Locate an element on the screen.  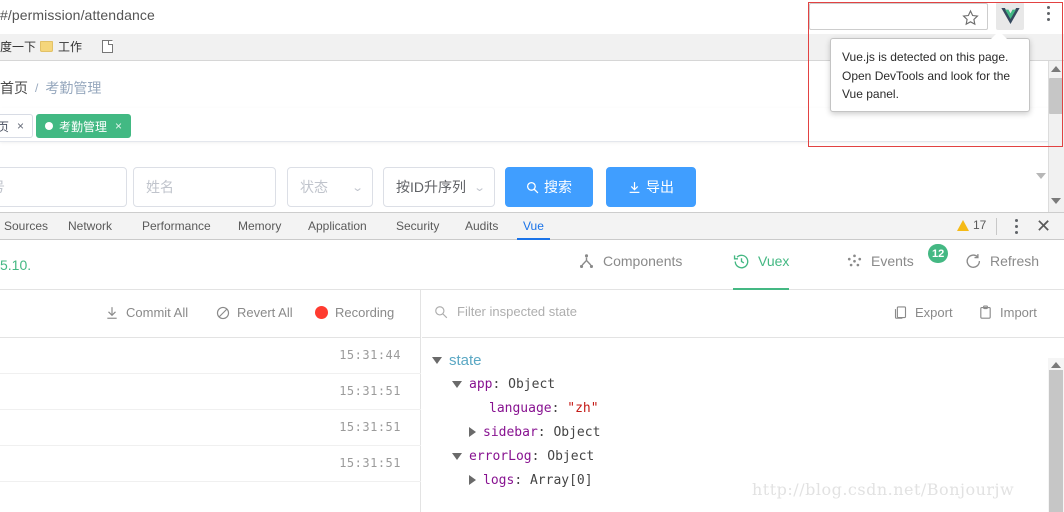
page-tab-label: 考勤管理 is located at coordinates (83, 126).